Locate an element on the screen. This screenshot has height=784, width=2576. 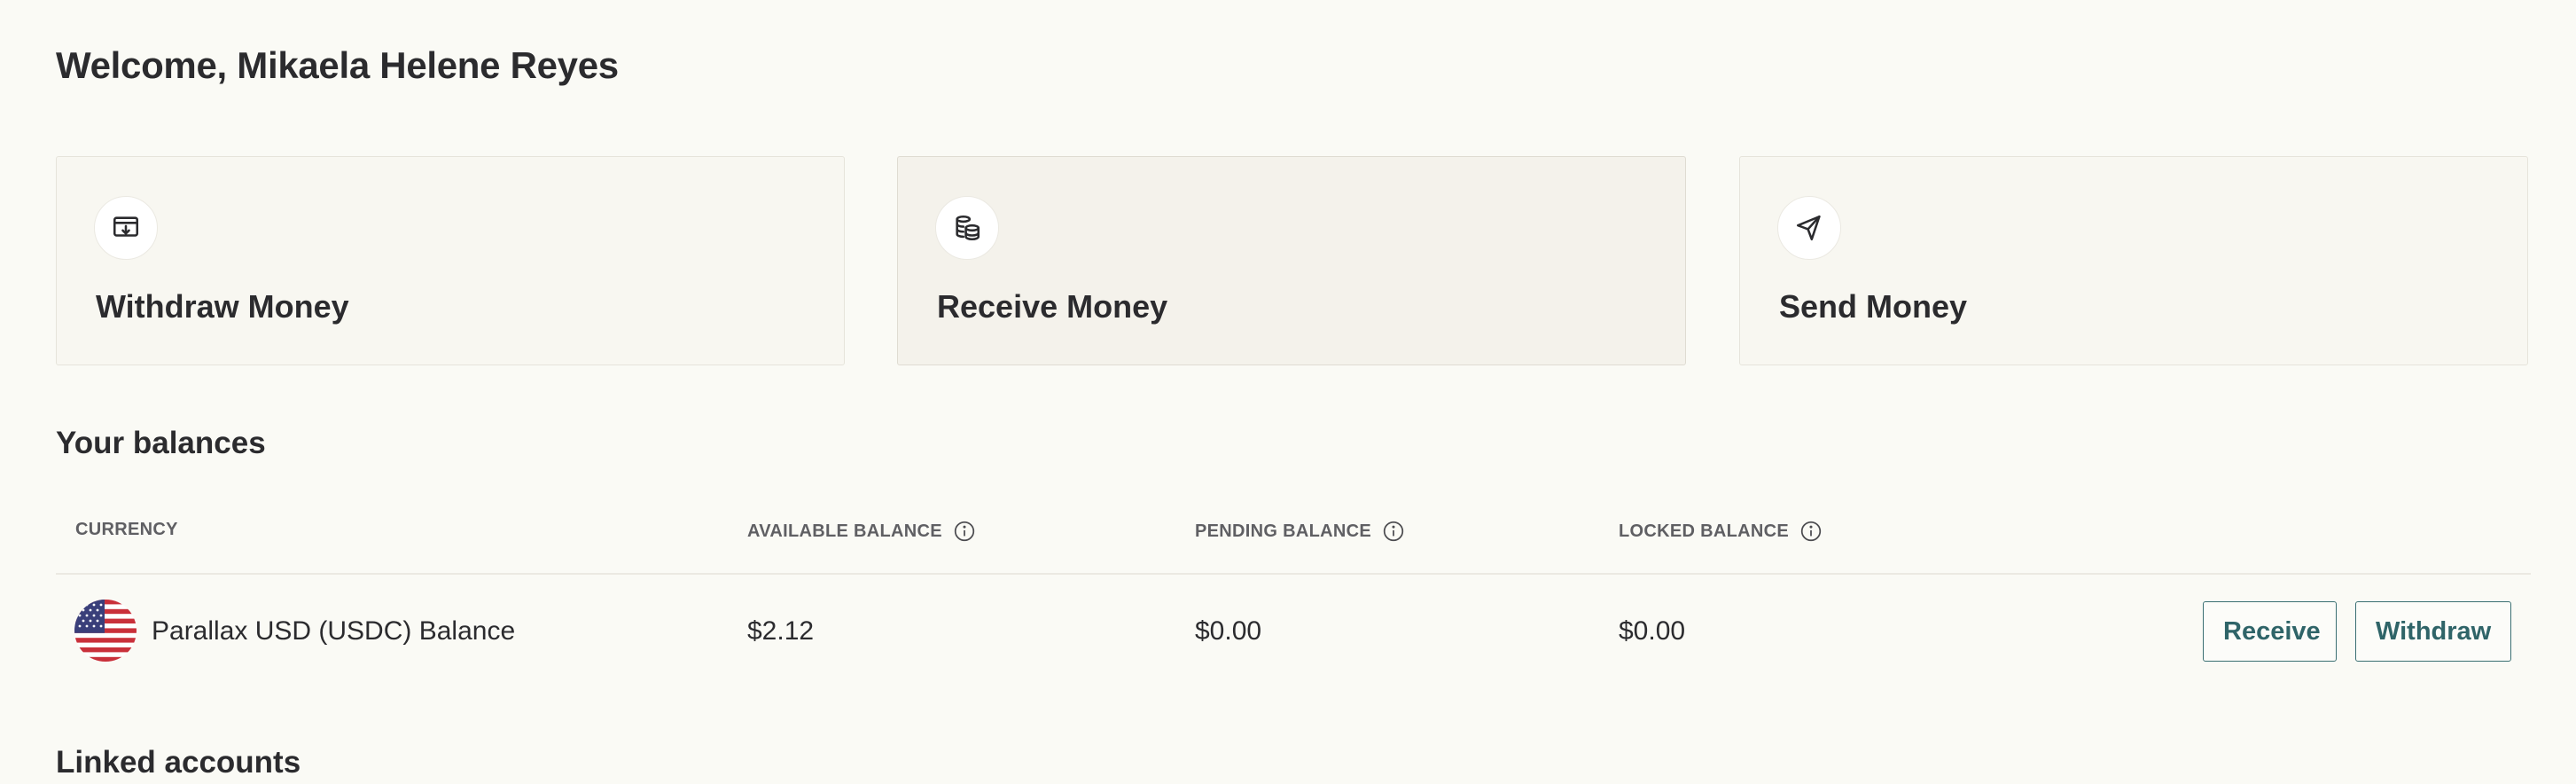
column-header-locked: LOCKED BALANCE is located at coordinates (1721, 531).